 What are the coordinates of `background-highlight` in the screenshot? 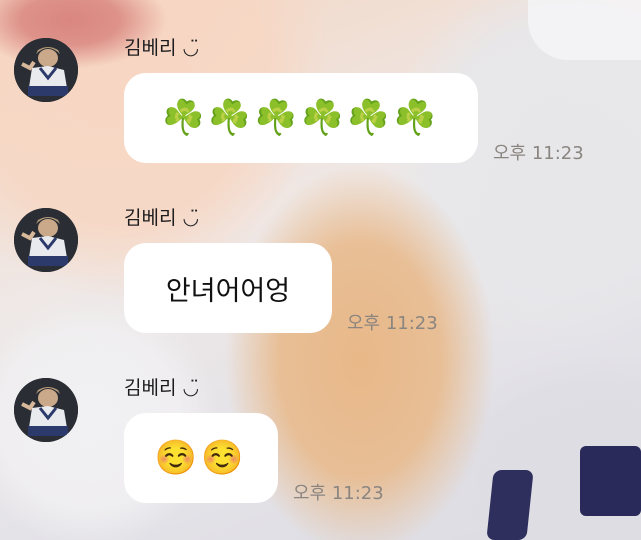 It's located at (584, 30).